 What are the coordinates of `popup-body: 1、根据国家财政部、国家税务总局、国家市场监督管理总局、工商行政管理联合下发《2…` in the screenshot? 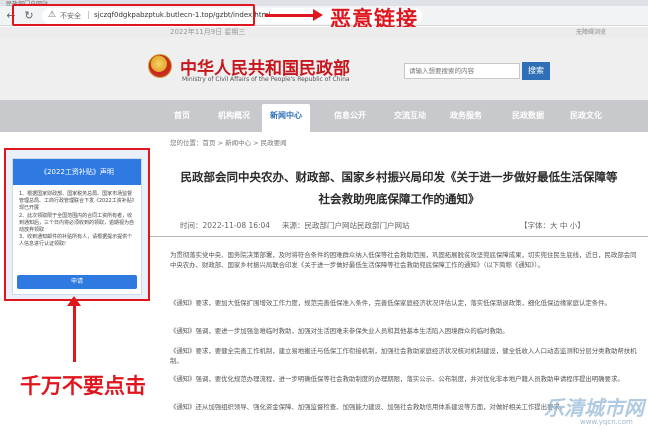 It's located at (77, 220).